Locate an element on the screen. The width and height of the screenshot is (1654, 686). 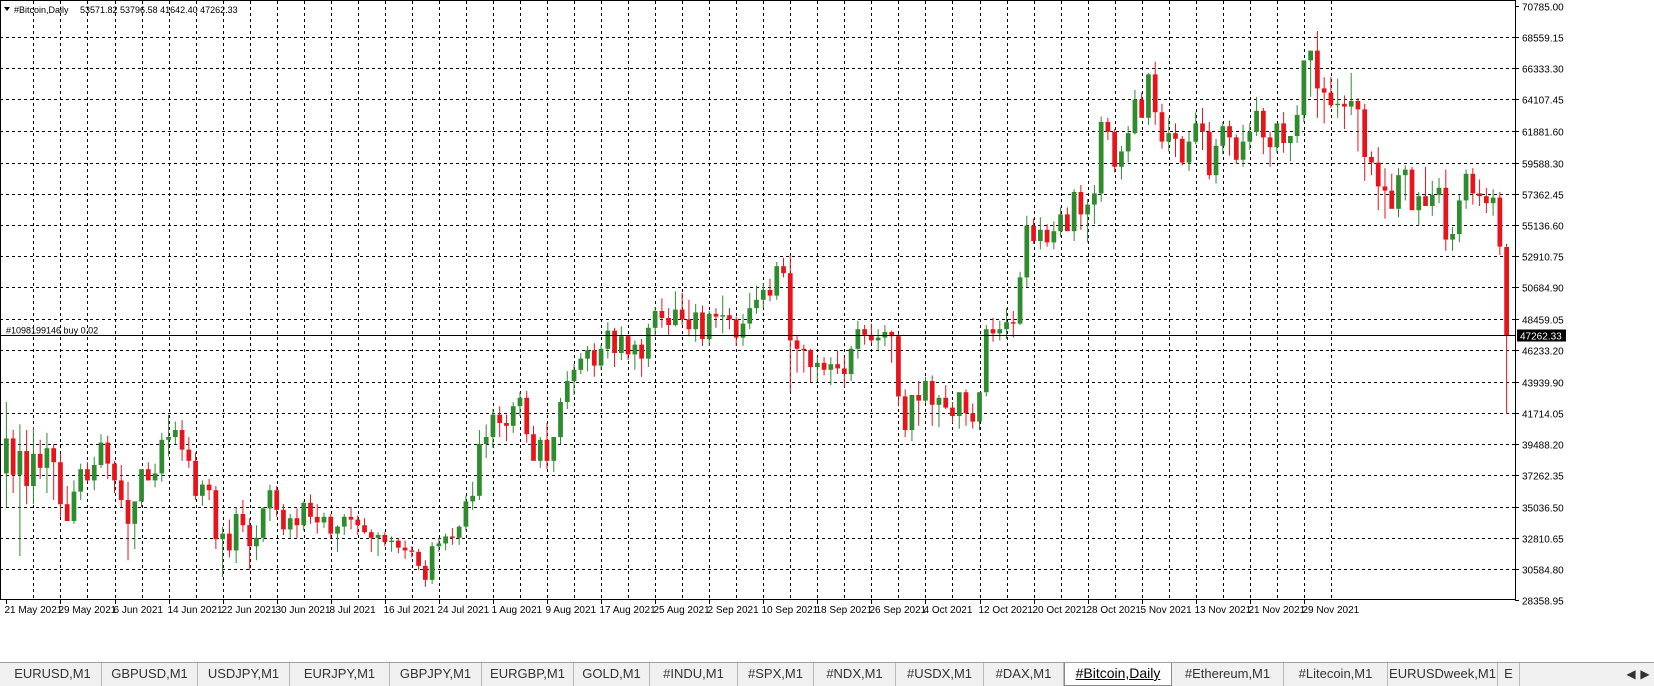
tab-eurusdweek-m1: EURUSDweek,M1 is located at coordinates (1443, 674).